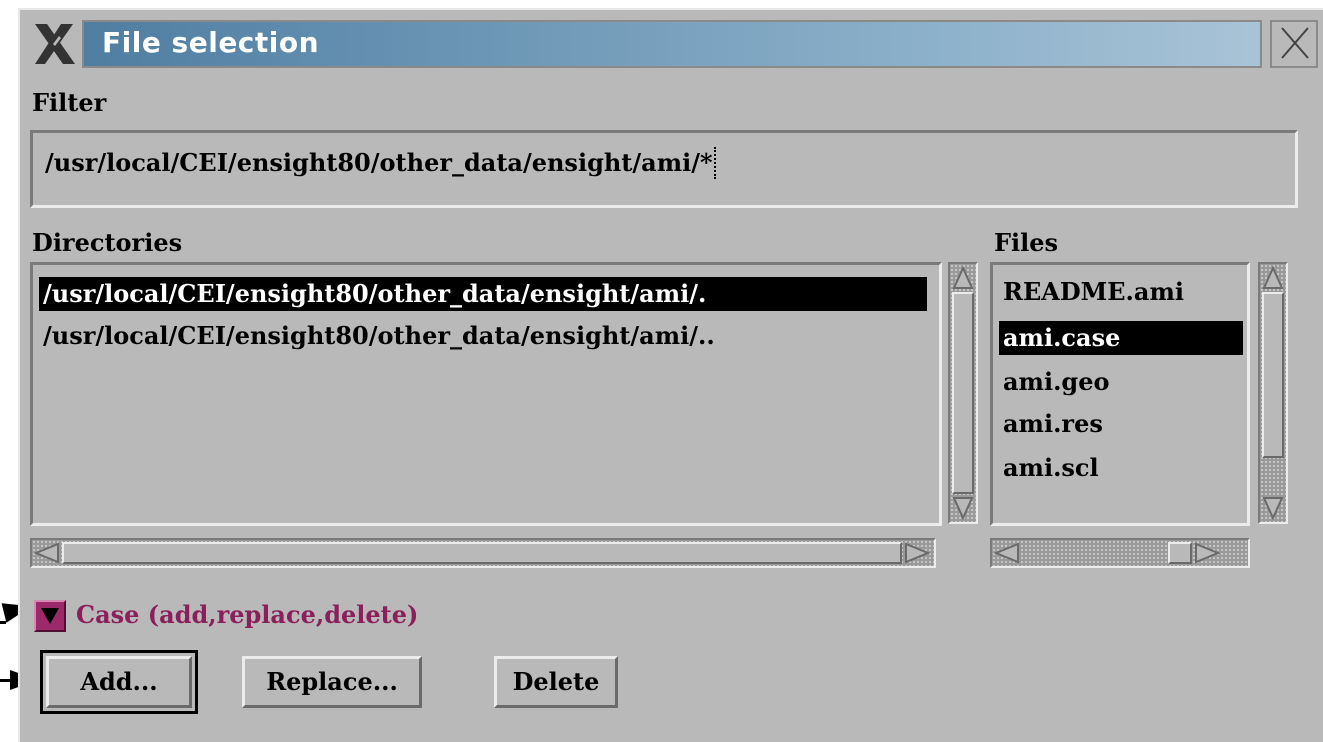 The image size is (1323, 742). What do you see at coordinates (1180, 553) in the screenshot?
I see `files-hscroll-thumb` at bounding box center [1180, 553].